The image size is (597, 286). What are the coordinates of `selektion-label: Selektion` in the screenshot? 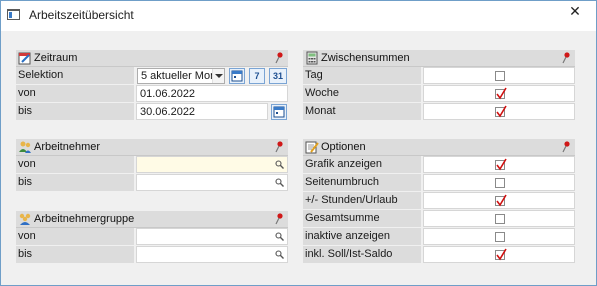 It's located at (75, 75).